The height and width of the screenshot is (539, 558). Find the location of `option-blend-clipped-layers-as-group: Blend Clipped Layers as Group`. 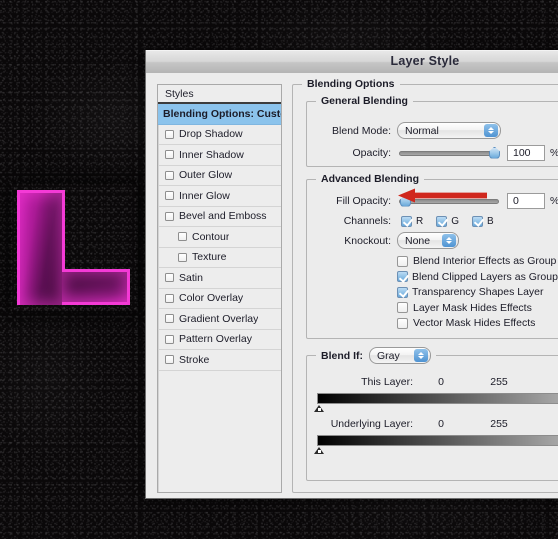

option-blend-clipped-layers-as-group: Blend Clipped Layers as Group is located at coordinates (477, 277).